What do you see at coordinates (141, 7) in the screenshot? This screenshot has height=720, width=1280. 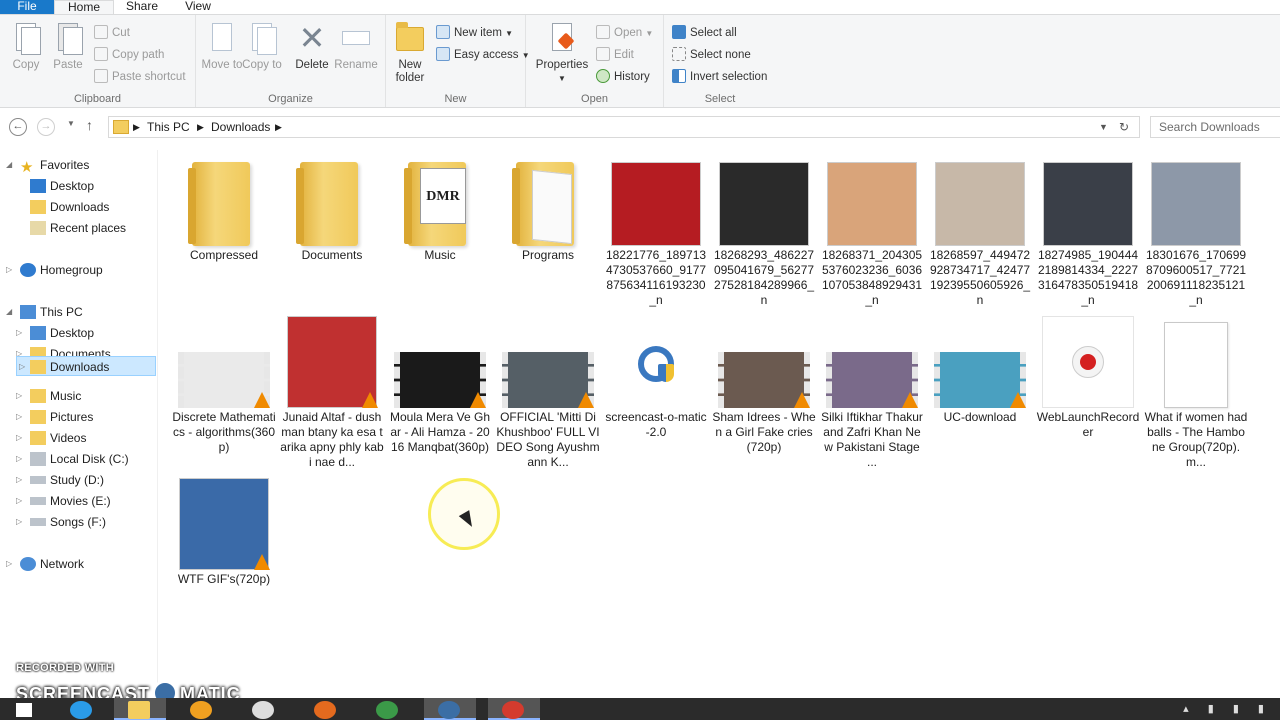 I see `tab-share: Share` at bounding box center [141, 7].